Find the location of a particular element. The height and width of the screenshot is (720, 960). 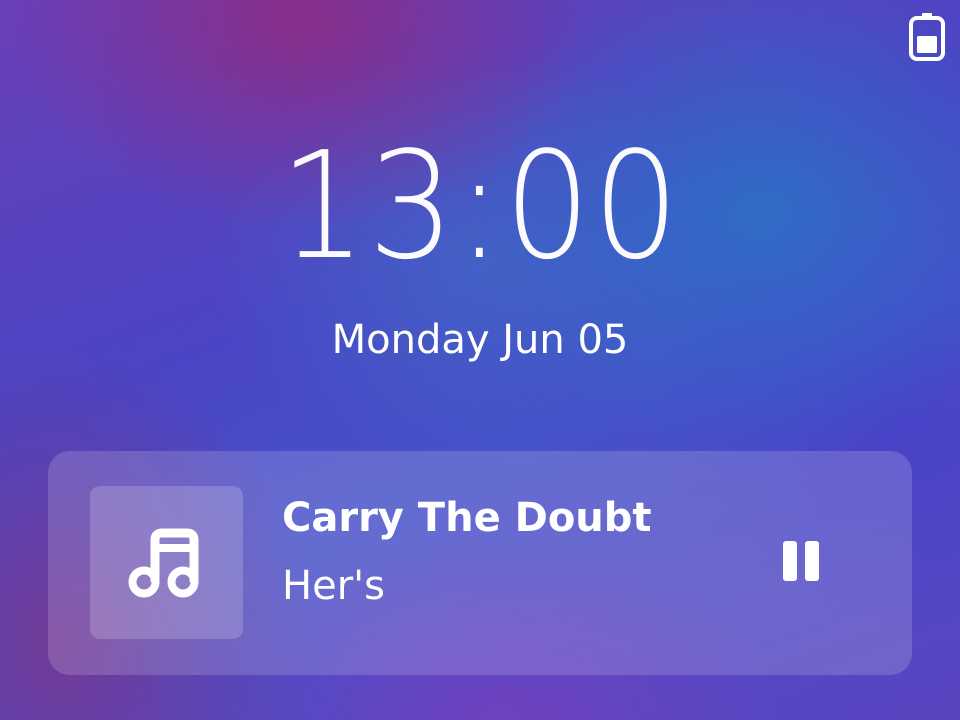

album-art is located at coordinates (166, 562).